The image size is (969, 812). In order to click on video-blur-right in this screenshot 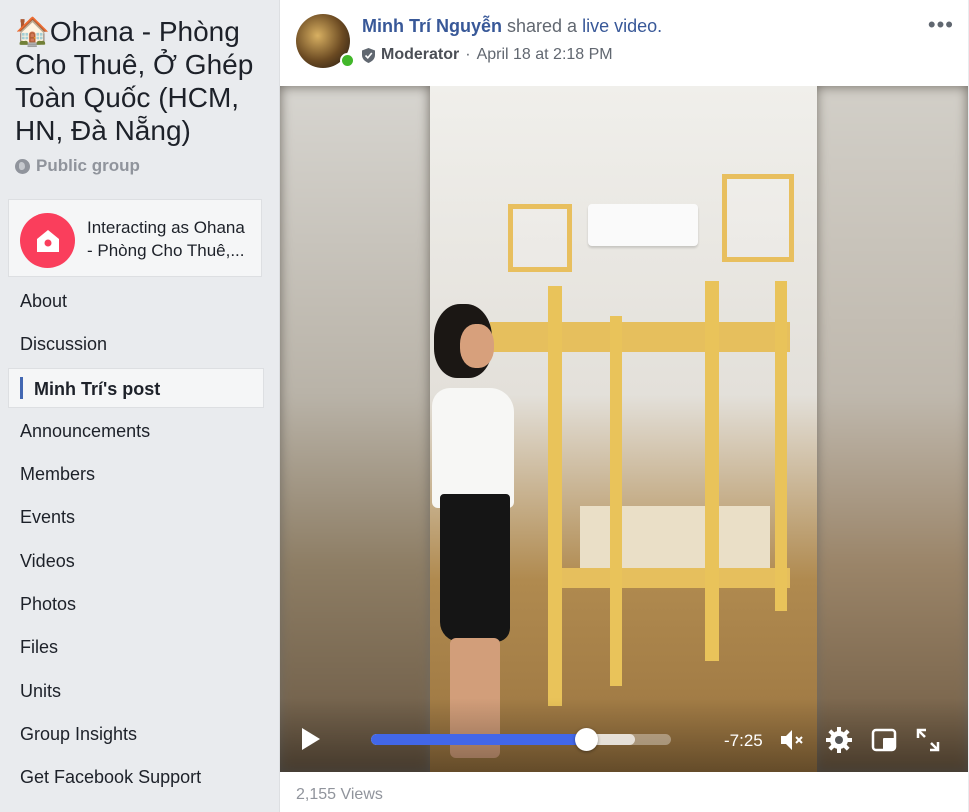, I will do `click(892, 429)`.